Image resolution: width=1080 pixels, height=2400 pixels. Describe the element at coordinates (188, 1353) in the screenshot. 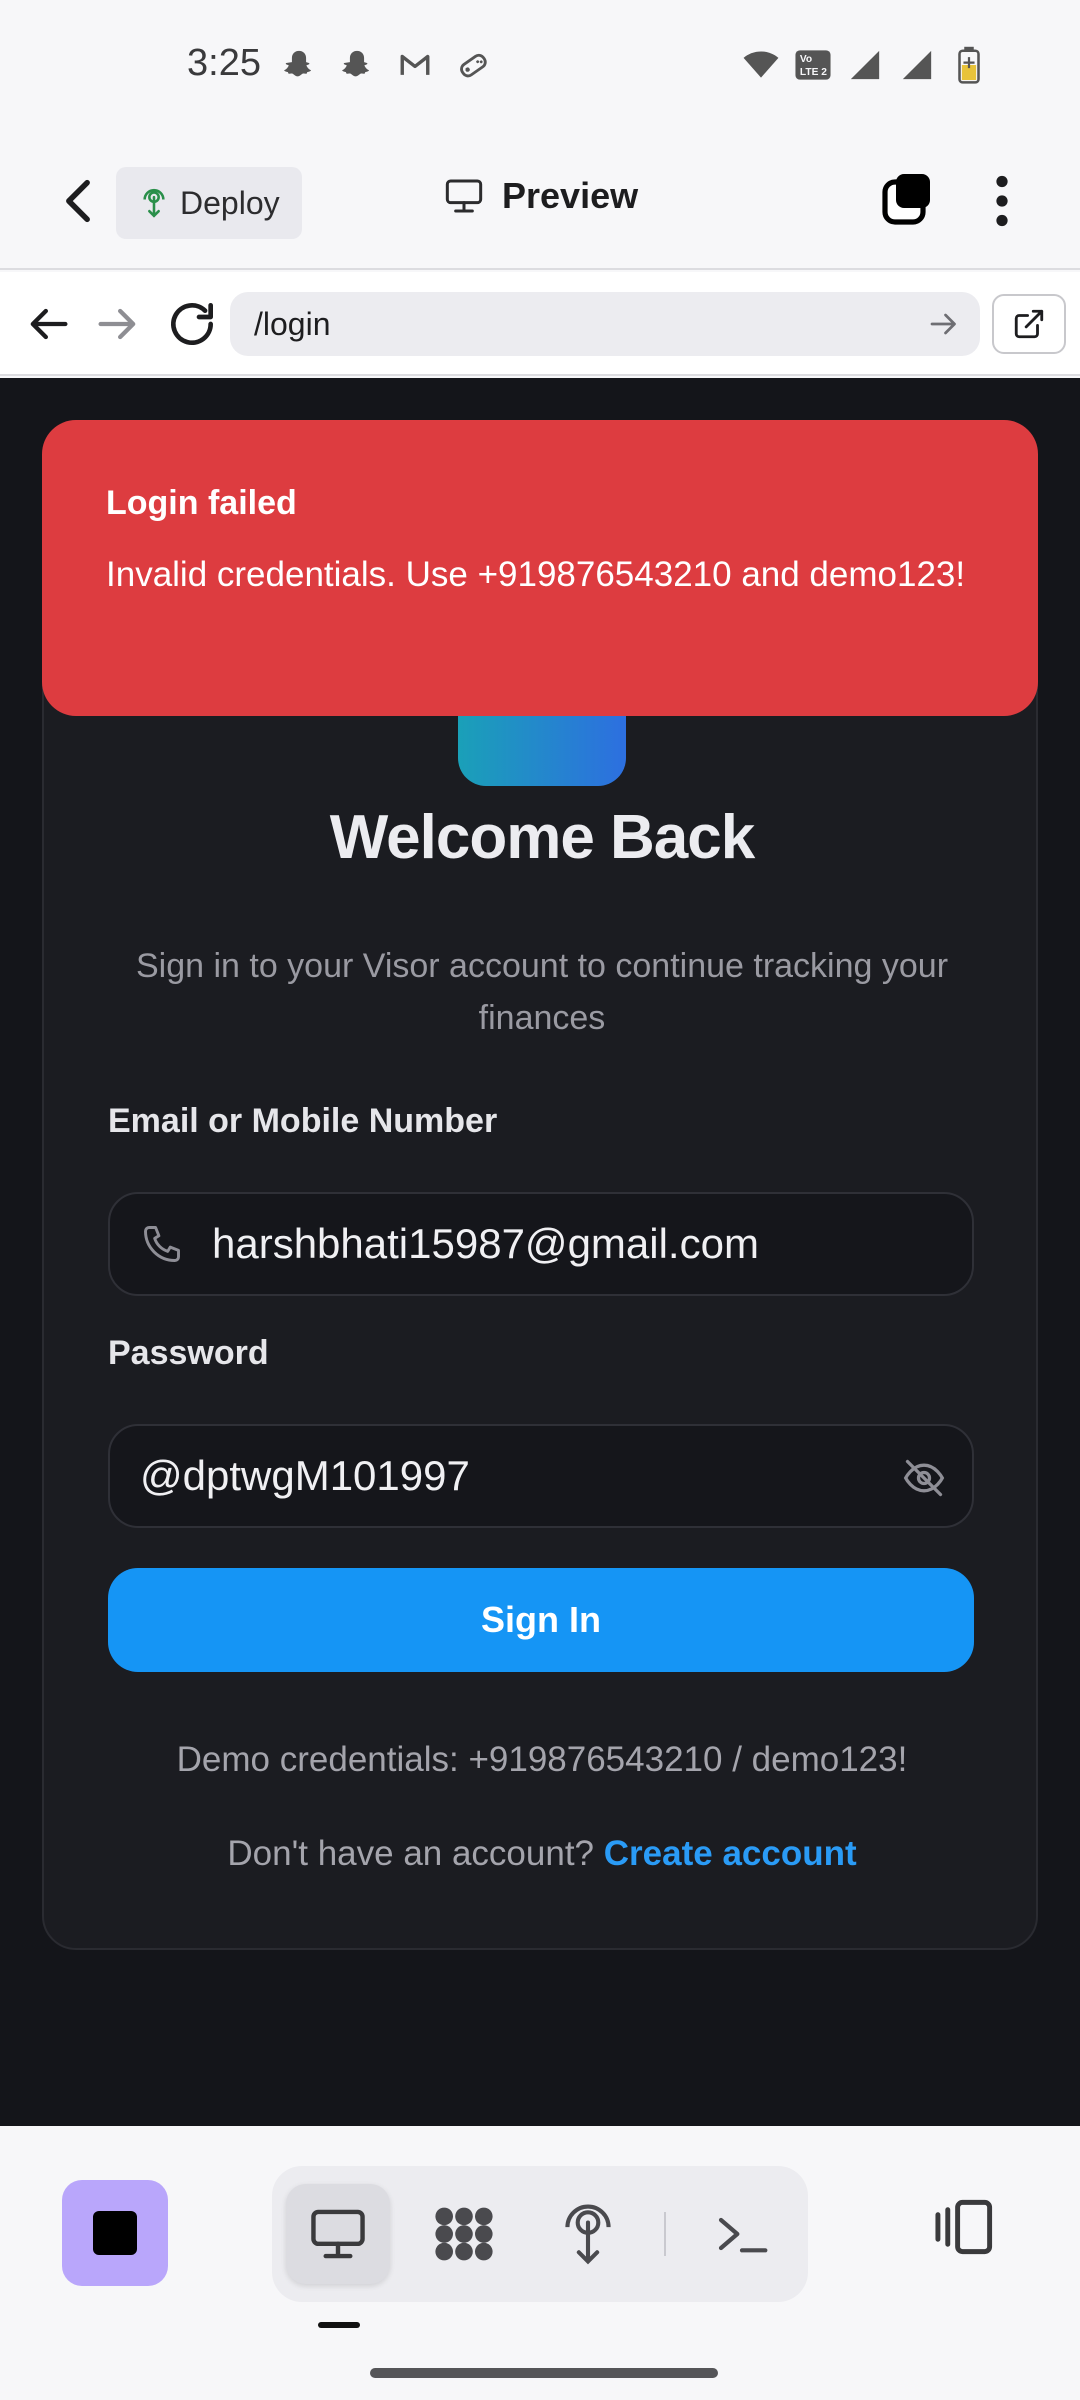

I see `password-label: Password` at that location.